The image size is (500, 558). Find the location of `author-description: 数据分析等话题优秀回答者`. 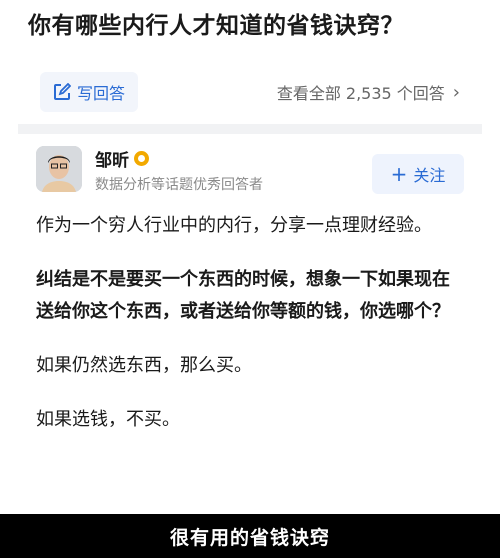

author-description: 数据分析等话题优秀回答者 is located at coordinates (179, 185).